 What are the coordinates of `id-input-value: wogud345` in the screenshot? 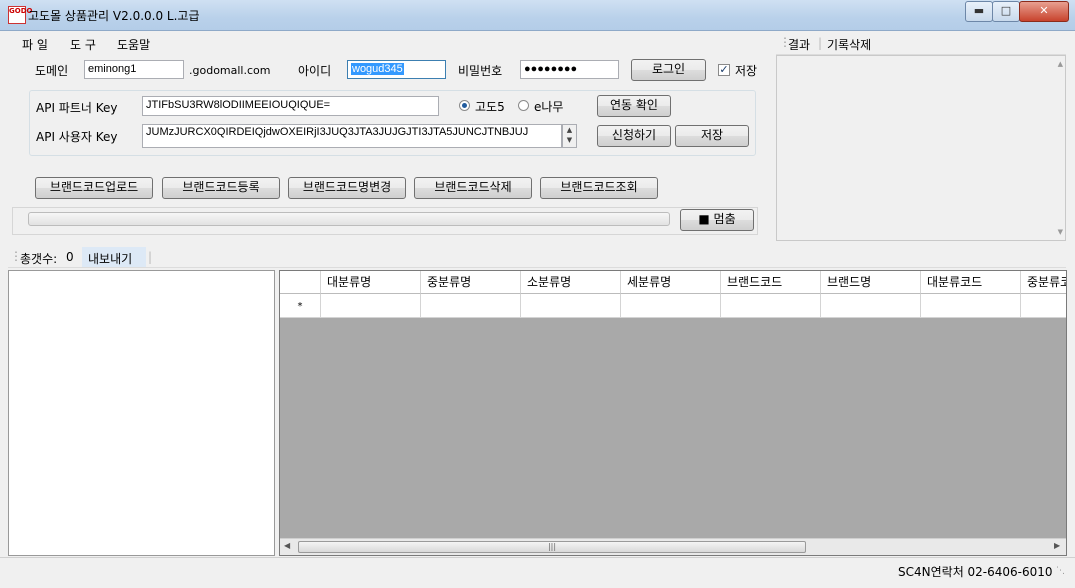 It's located at (377, 69).